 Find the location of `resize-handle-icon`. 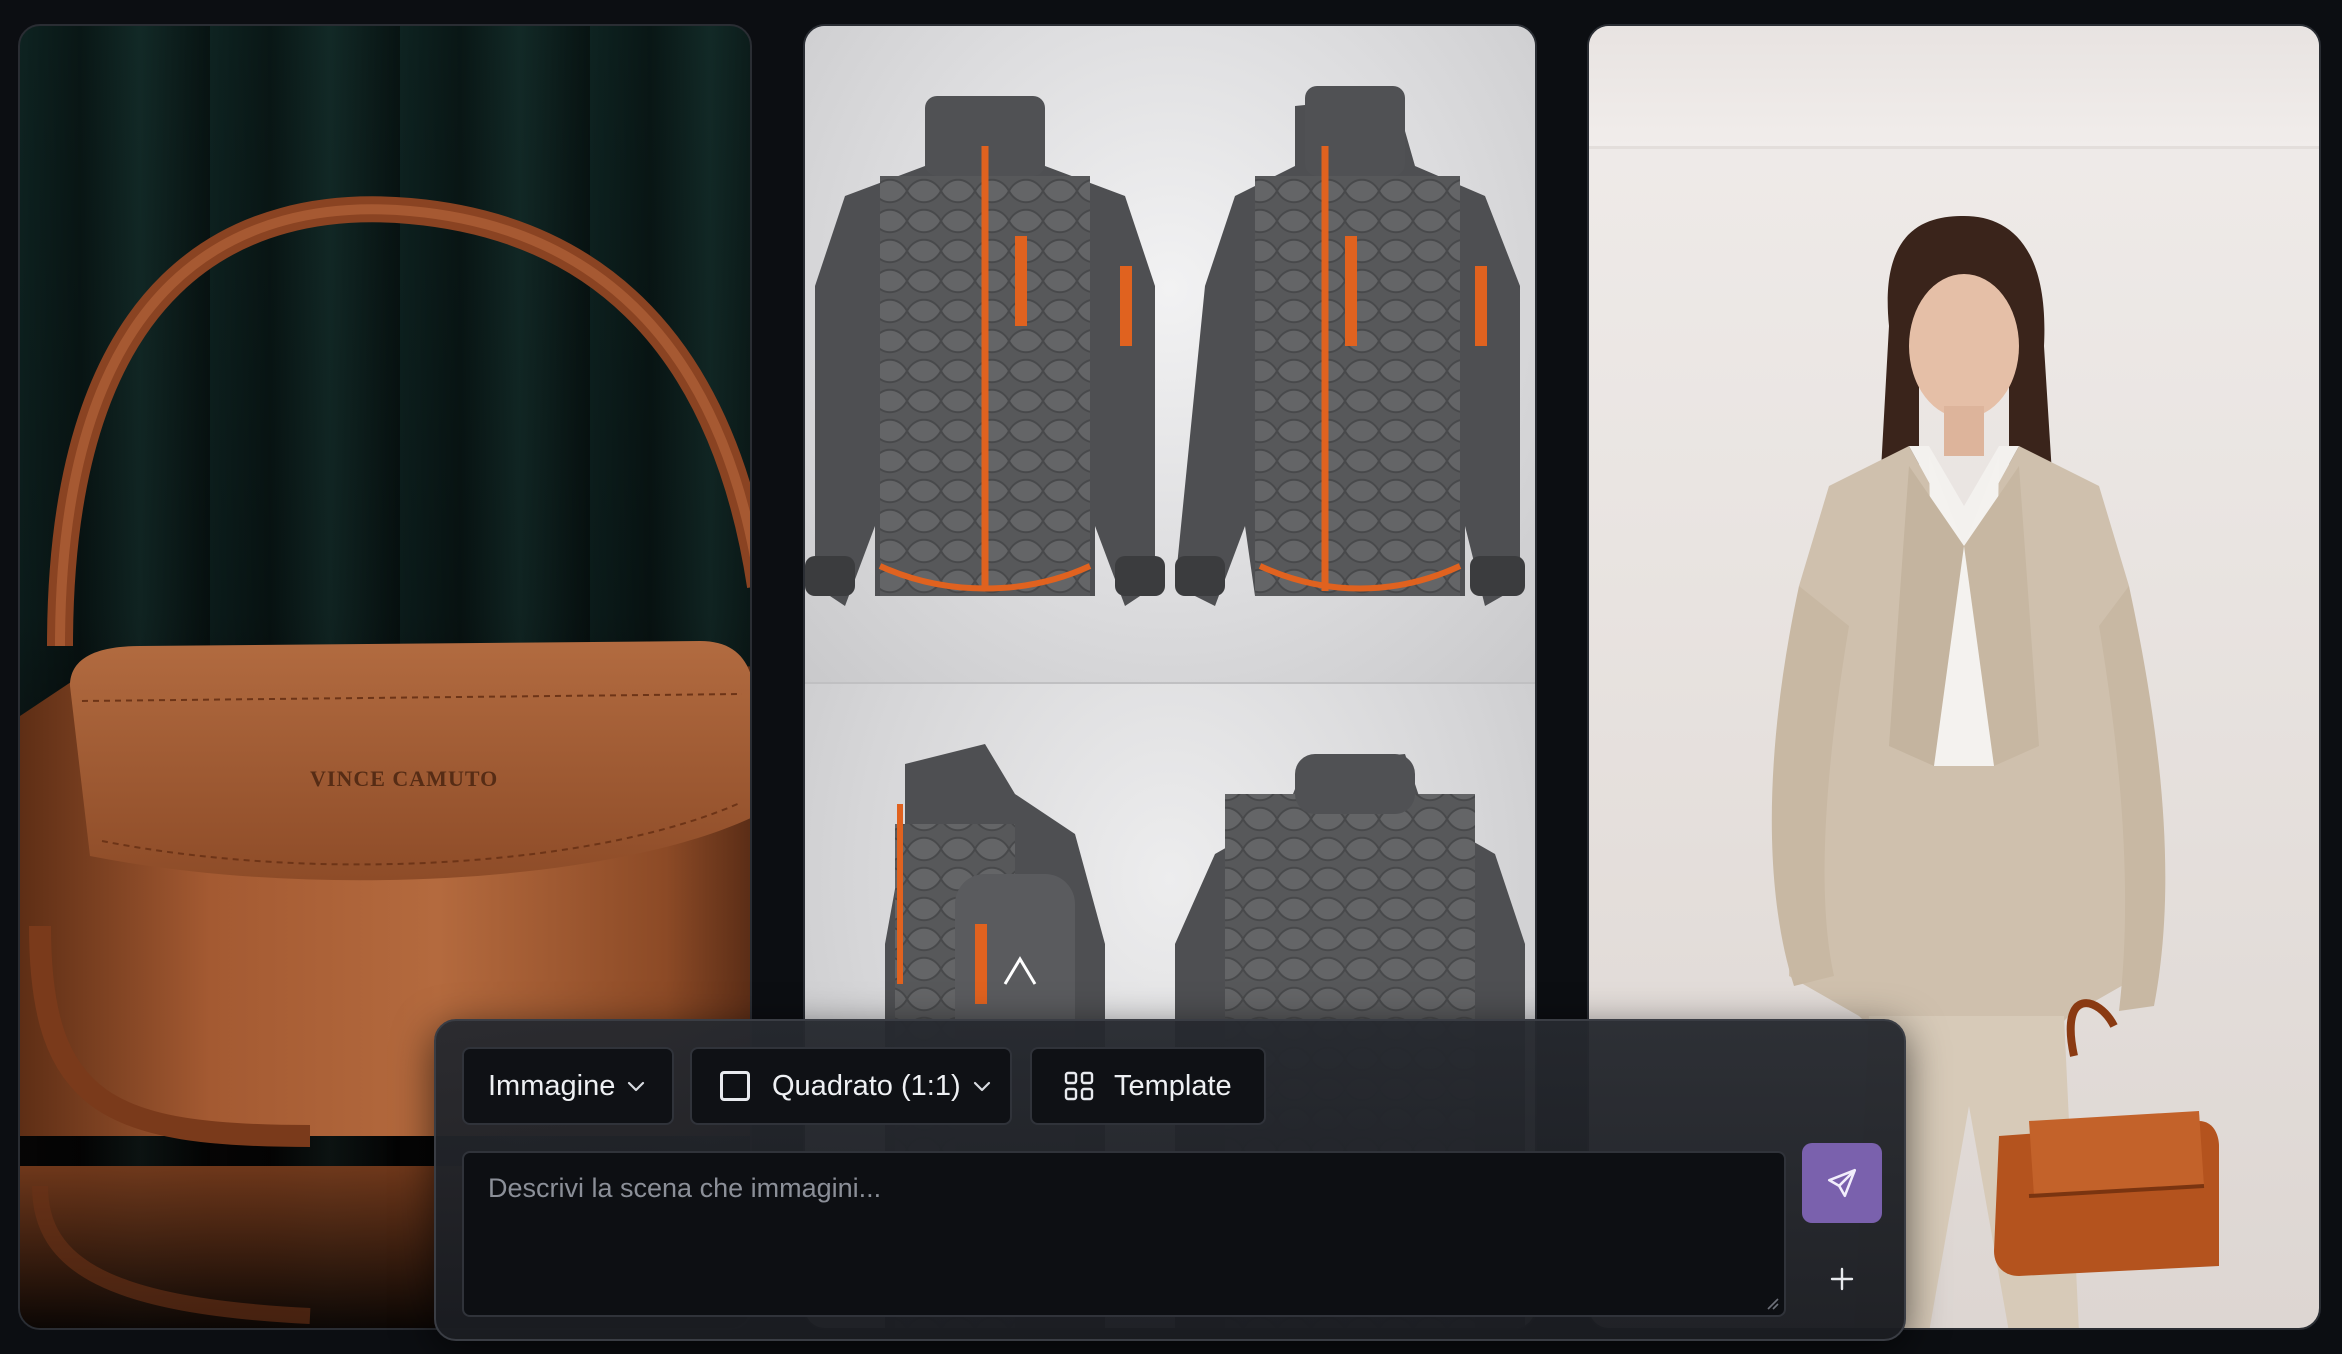

resize-handle-icon is located at coordinates (1772, 1303).